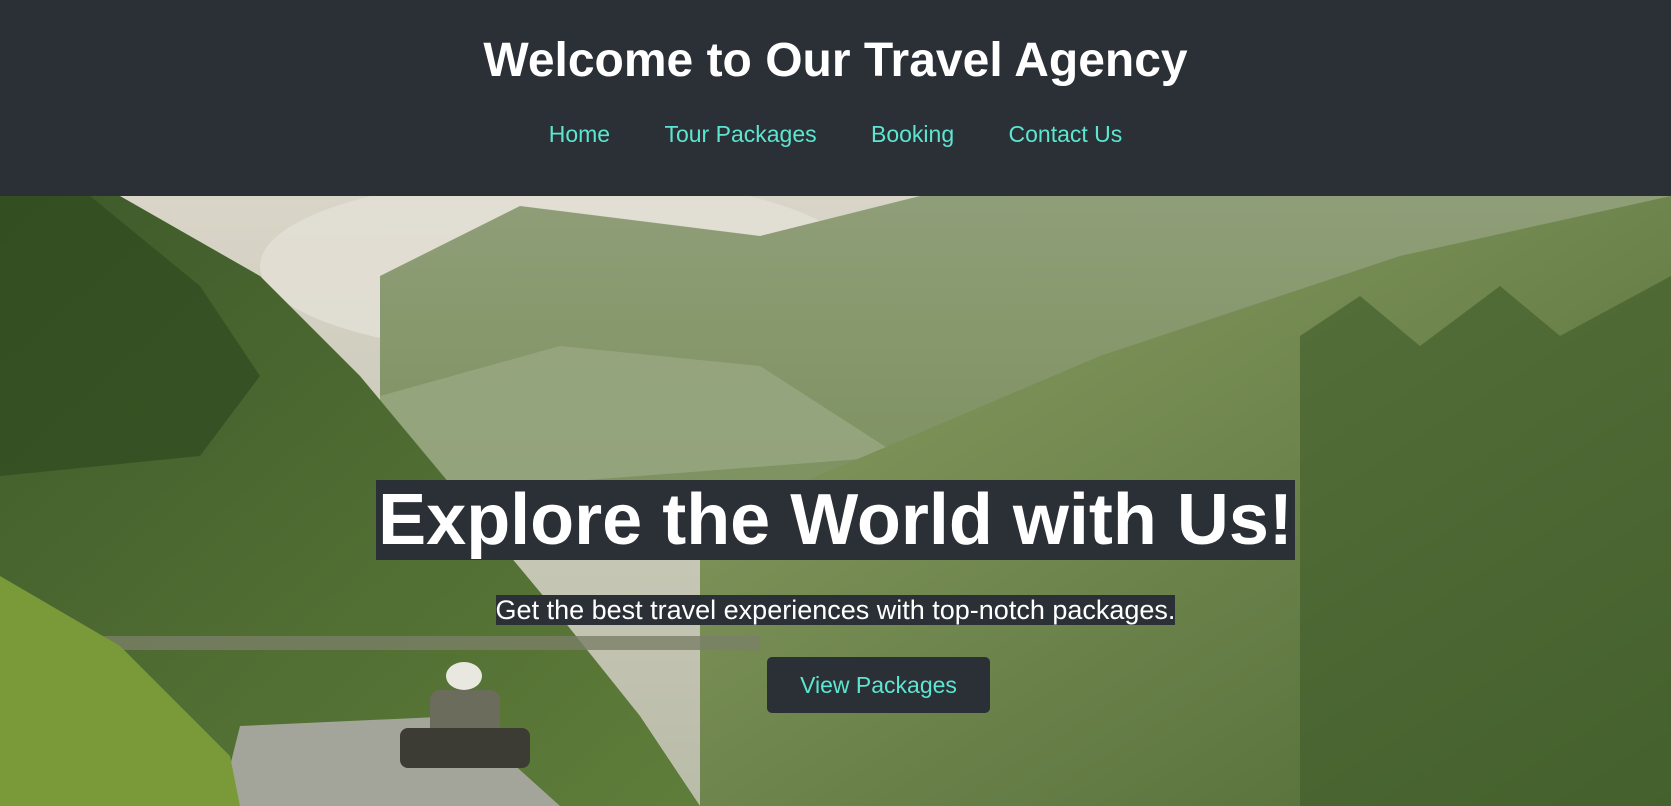 The image size is (1671, 806). What do you see at coordinates (835, 520) in the screenshot?
I see `hero-title: Explore the World with Us!` at bounding box center [835, 520].